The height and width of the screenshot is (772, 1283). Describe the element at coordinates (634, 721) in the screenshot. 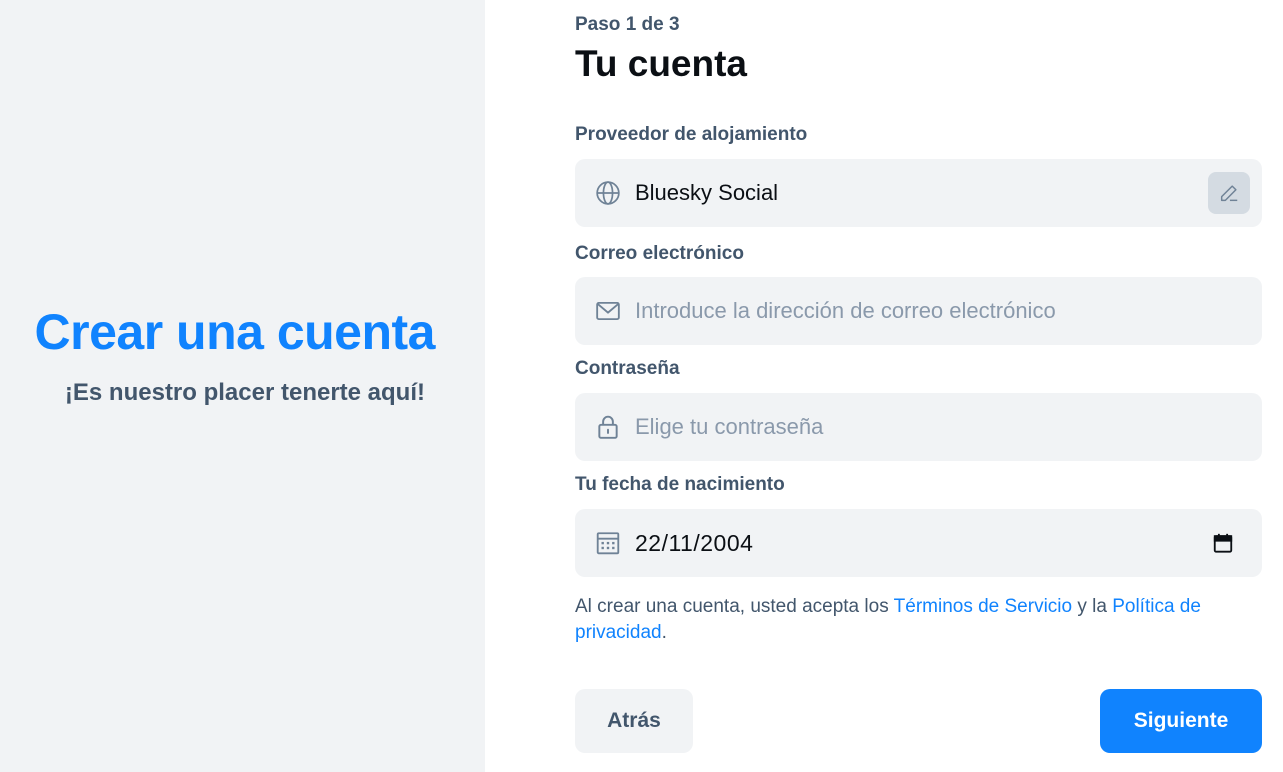

I see `back-button: Atrás` at that location.